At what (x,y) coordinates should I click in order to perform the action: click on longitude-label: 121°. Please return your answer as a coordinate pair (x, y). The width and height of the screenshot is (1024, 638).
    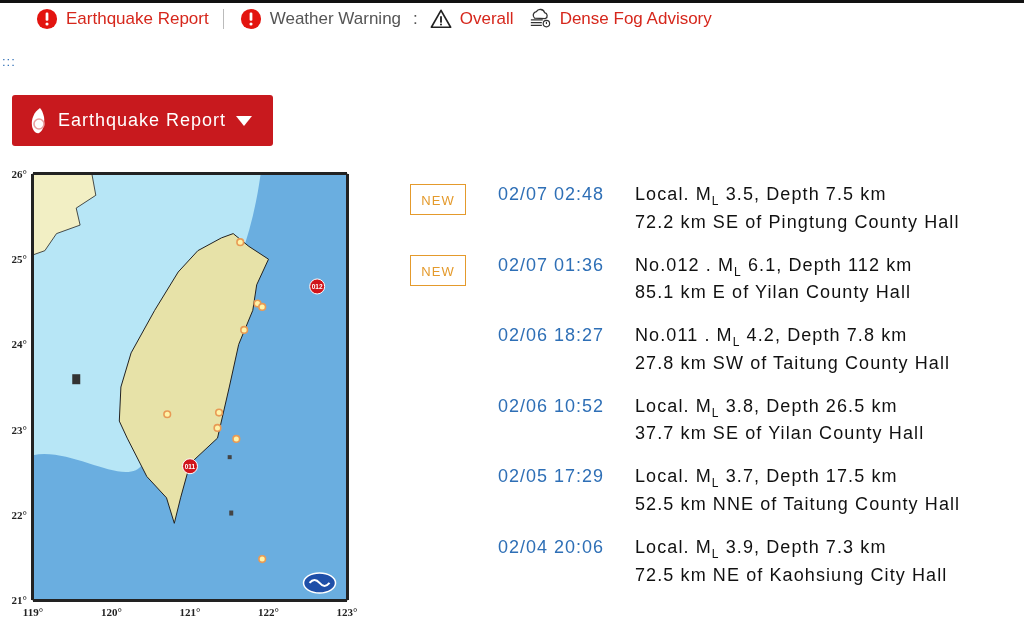
    Looking at the image, I should click on (190, 612).